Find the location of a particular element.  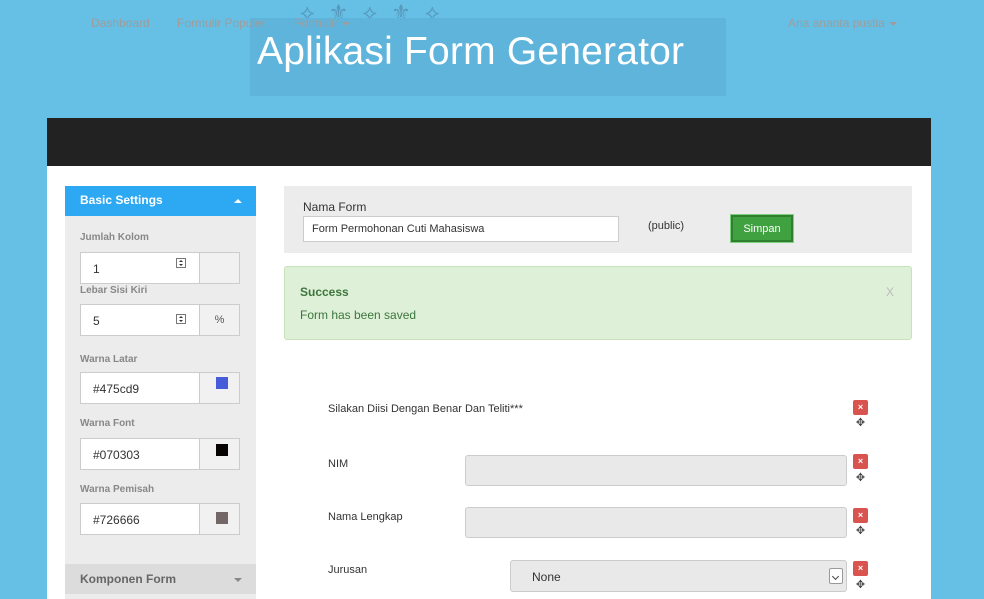

warna-latar-input: #475cd9 is located at coordinates (140, 388).